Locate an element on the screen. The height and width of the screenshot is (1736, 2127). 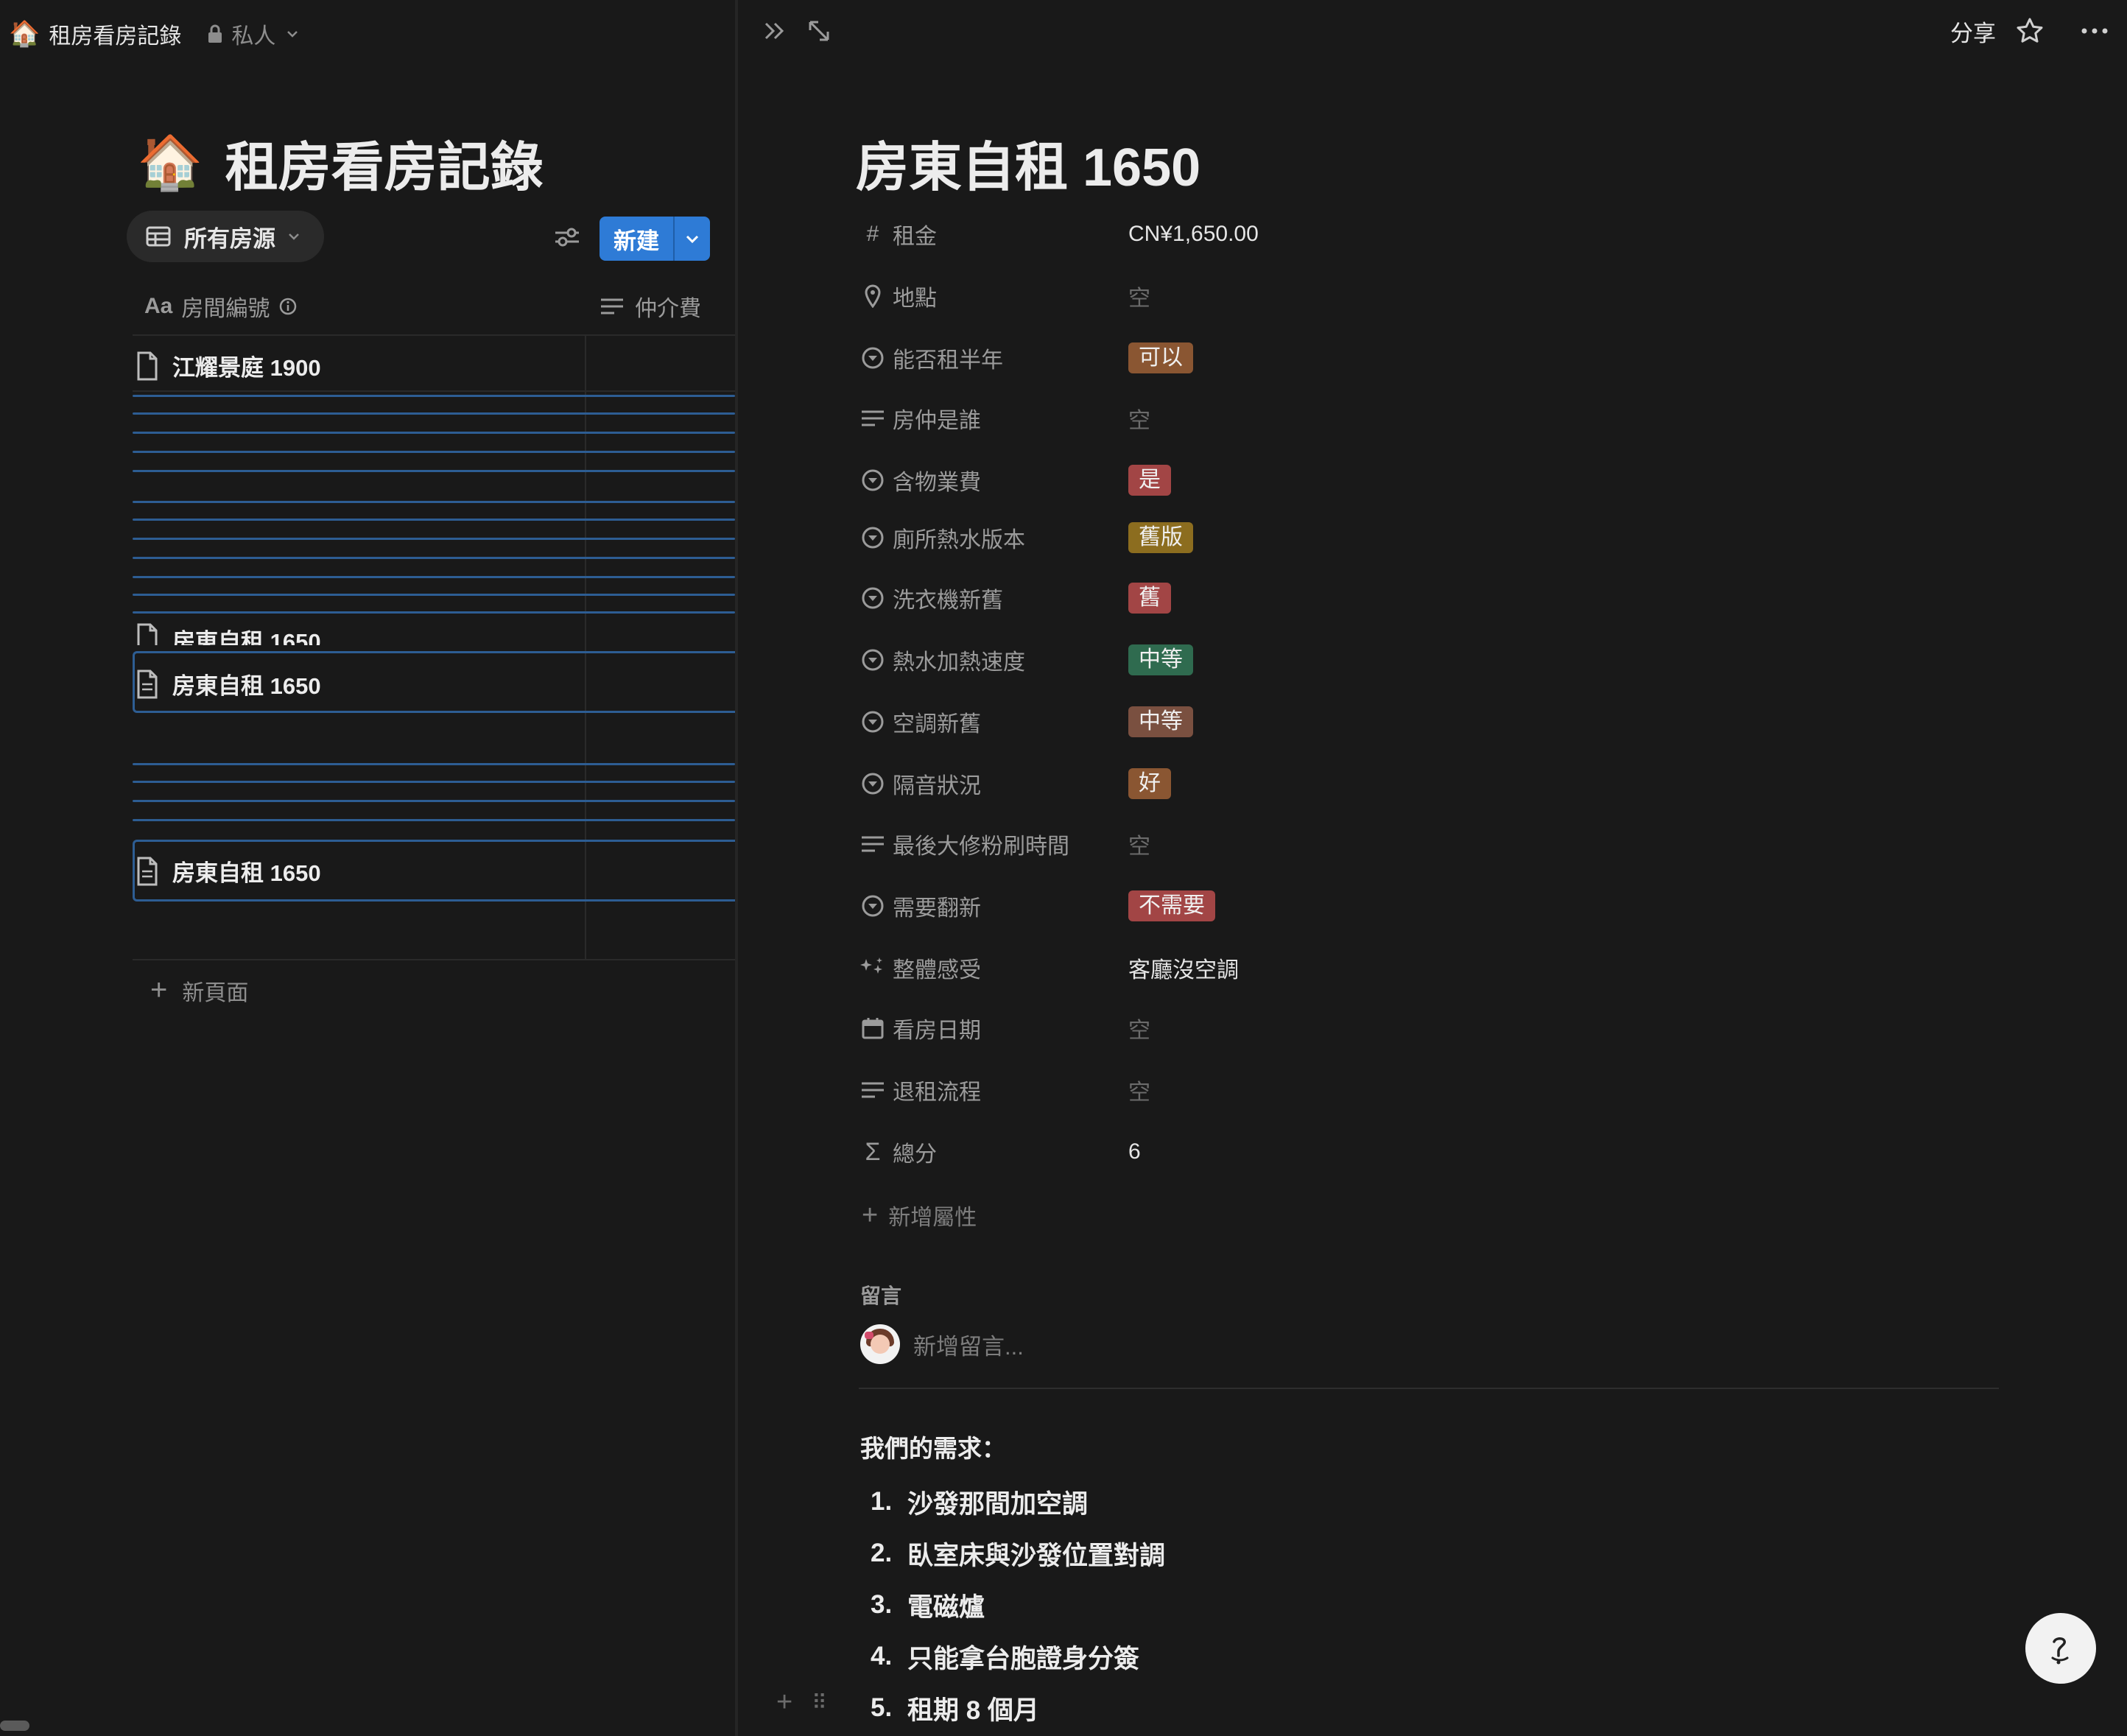
select-tag: 不需要 is located at coordinates (1171, 905).